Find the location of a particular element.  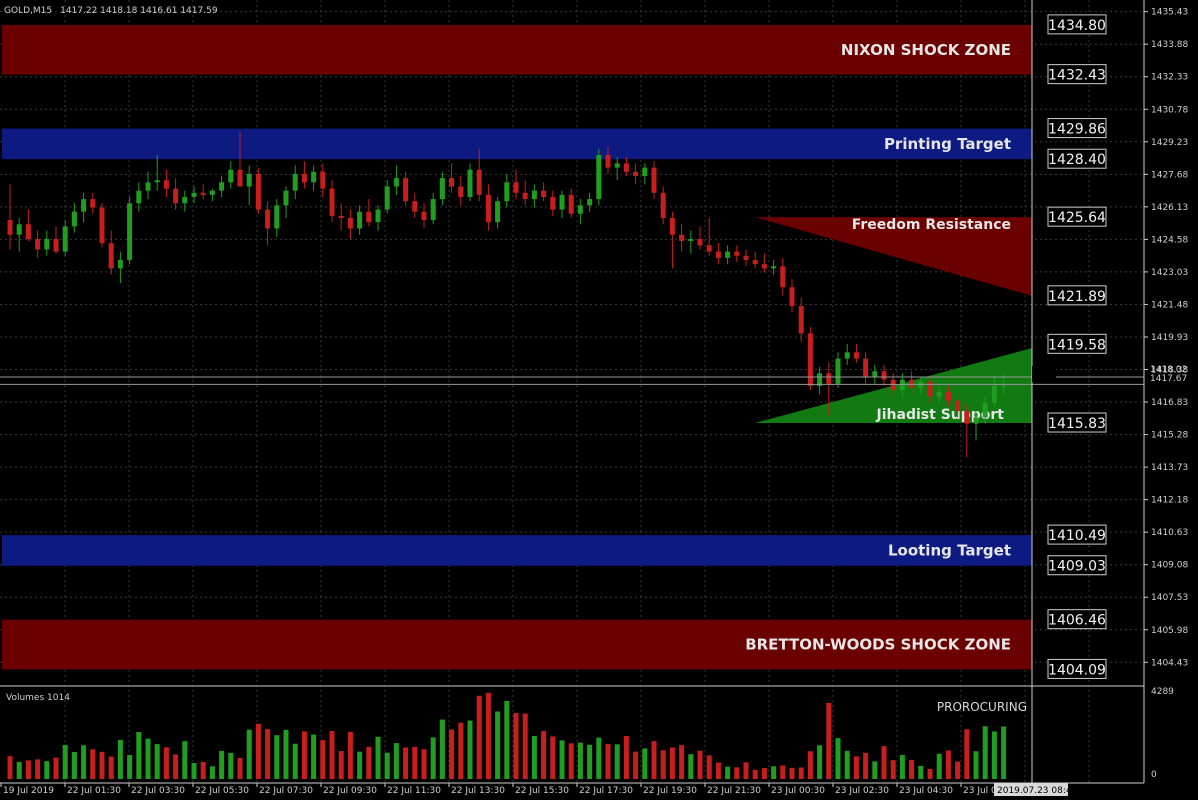

time-tick-label: 19 Jul 2019 is located at coordinates (28, 791).